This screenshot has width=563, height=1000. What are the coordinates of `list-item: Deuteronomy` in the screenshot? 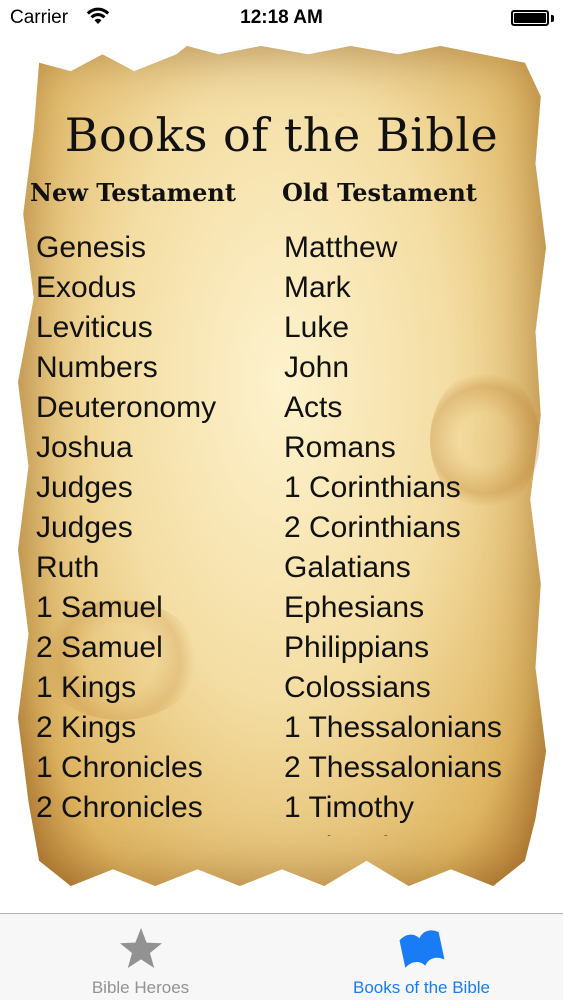 It's located at (126, 407).